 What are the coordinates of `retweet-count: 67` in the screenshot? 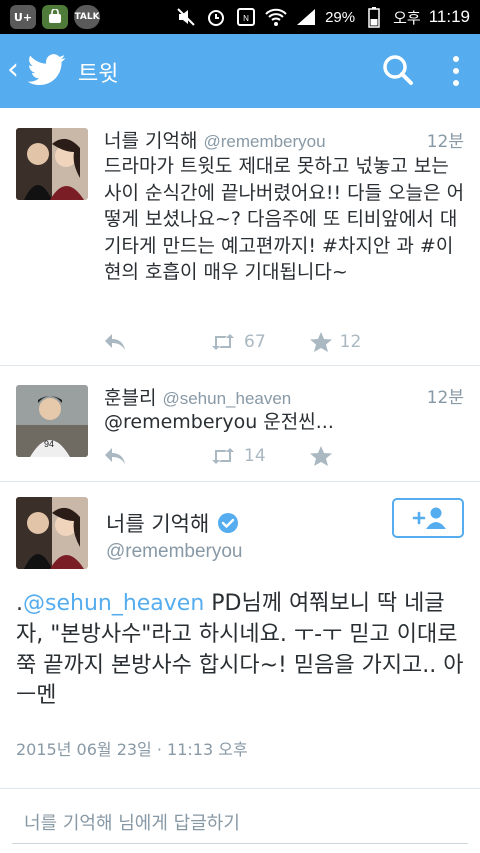 It's located at (255, 342).